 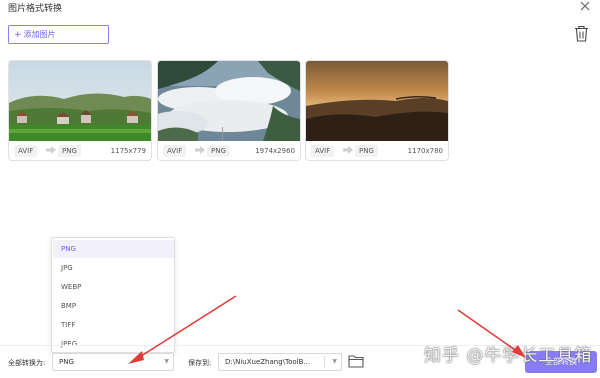 I want to click on trash-icon, so click(x=581, y=33).